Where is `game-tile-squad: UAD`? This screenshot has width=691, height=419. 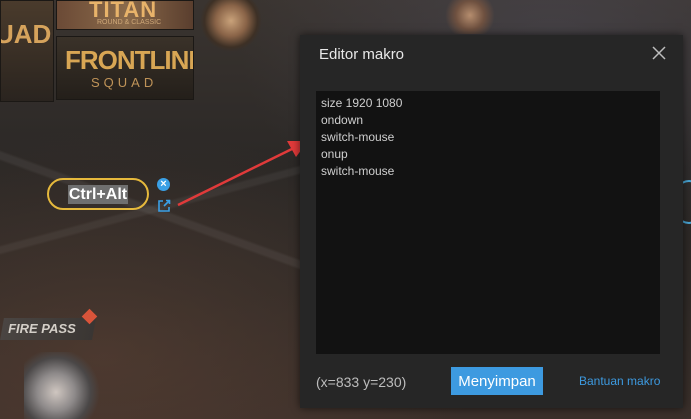
game-tile-squad: UAD is located at coordinates (27, 51).